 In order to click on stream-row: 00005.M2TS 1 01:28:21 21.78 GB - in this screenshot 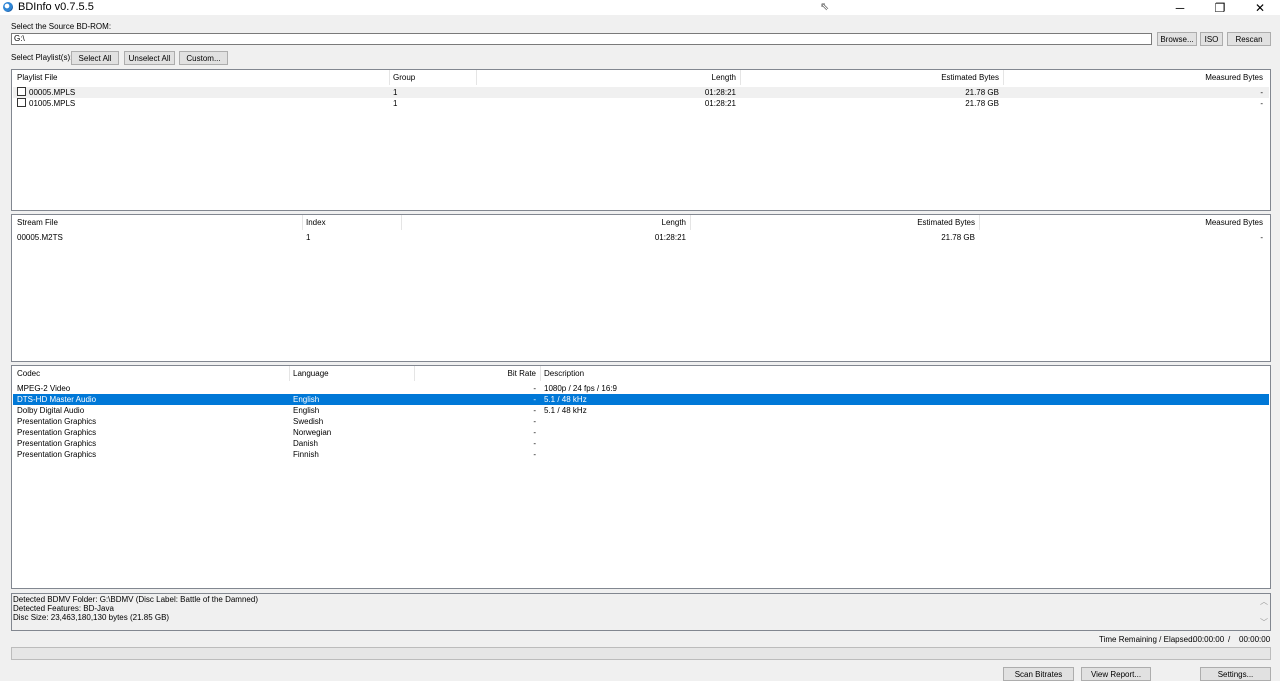, I will do `click(641, 237)`.